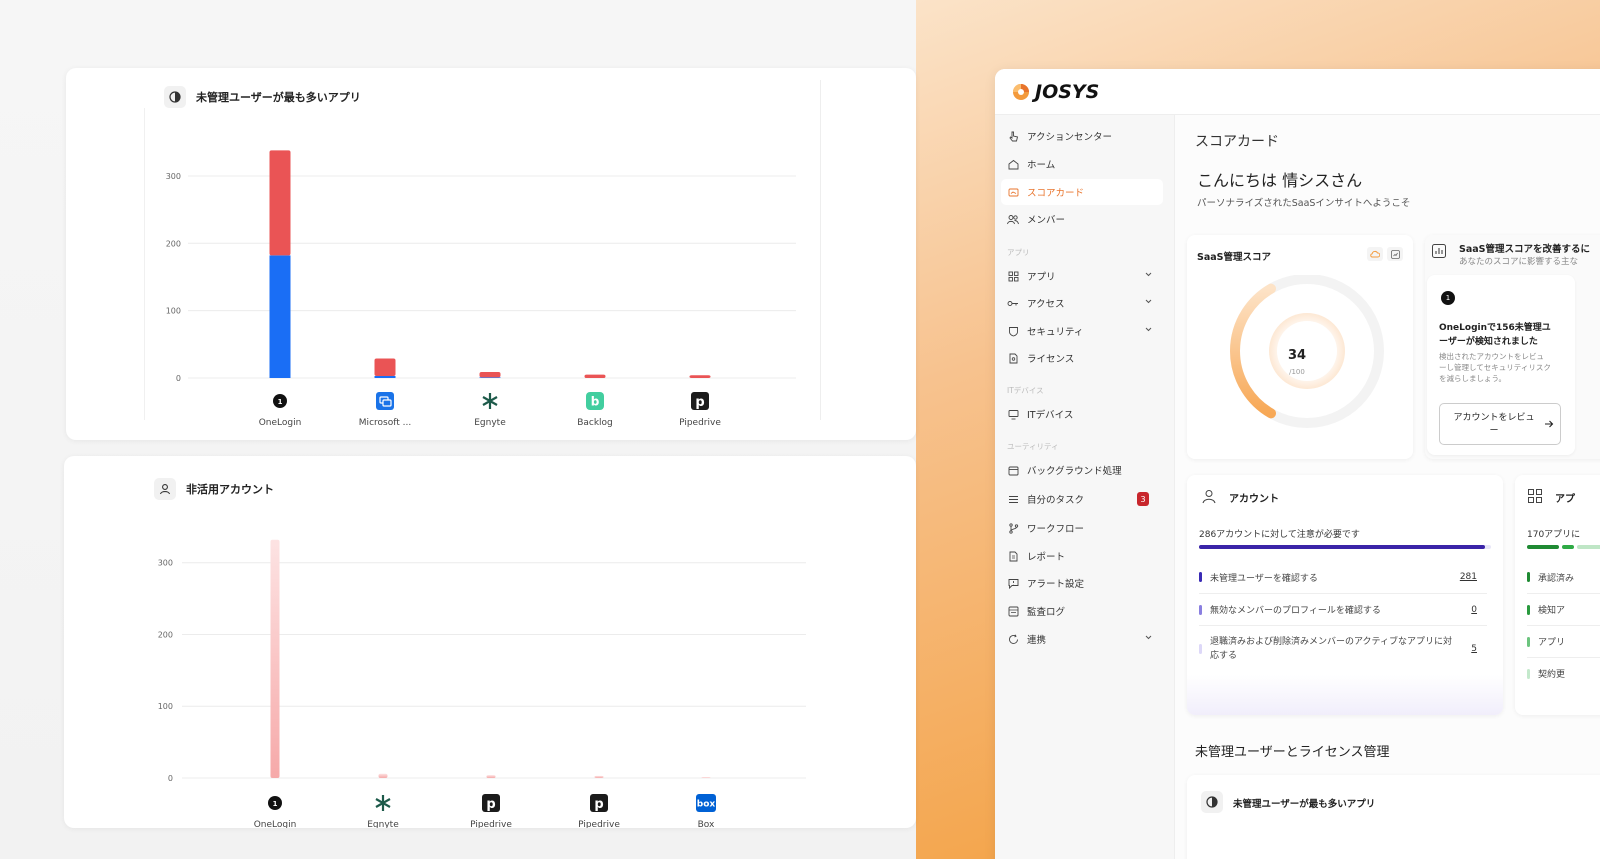 The width and height of the screenshot is (1600, 859). What do you see at coordinates (1549, 424) in the screenshot?
I see `arrow-right-icon` at bounding box center [1549, 424].